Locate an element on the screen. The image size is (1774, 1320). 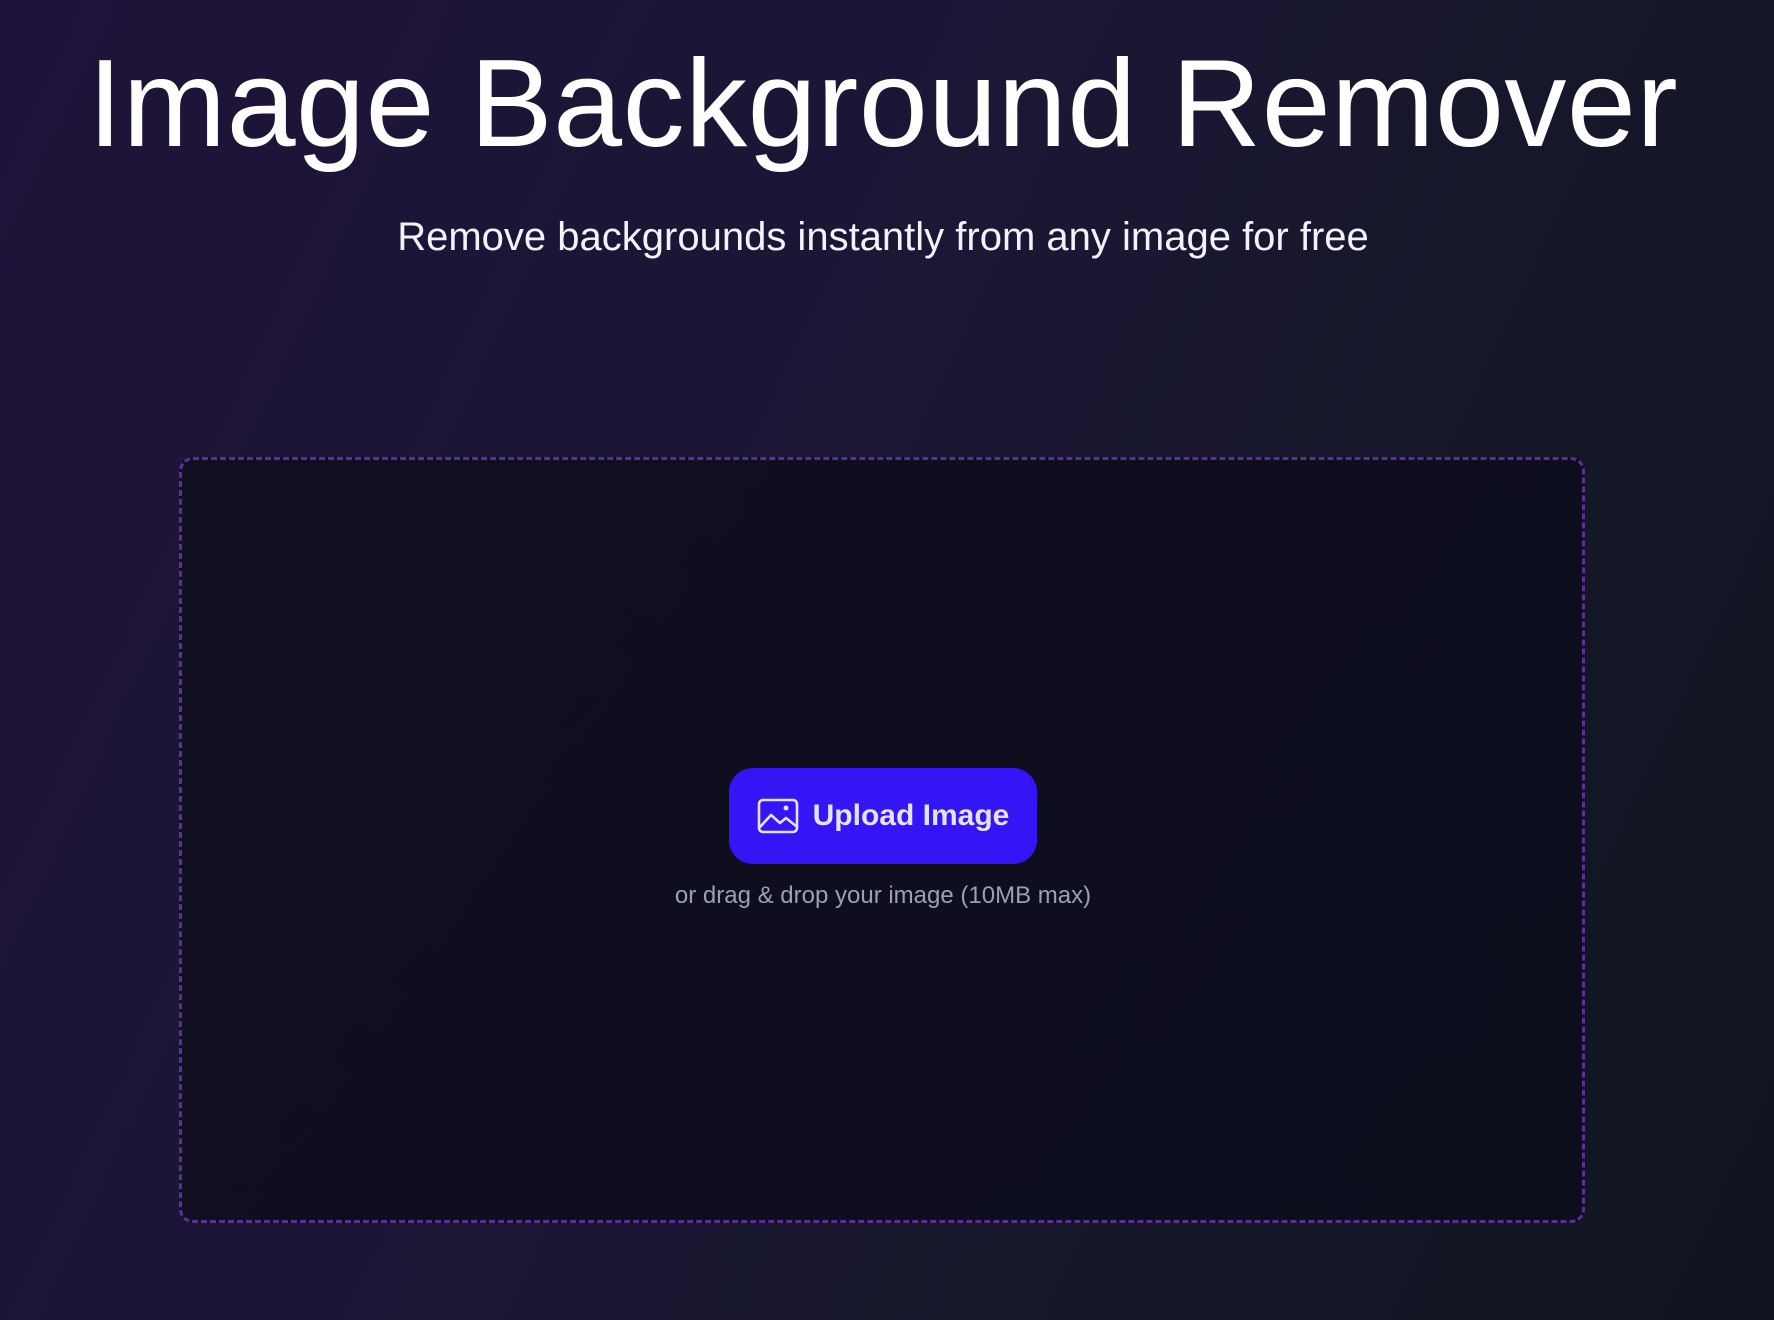
upload-image-button: Upload Image is located at coordinates (883, 816).